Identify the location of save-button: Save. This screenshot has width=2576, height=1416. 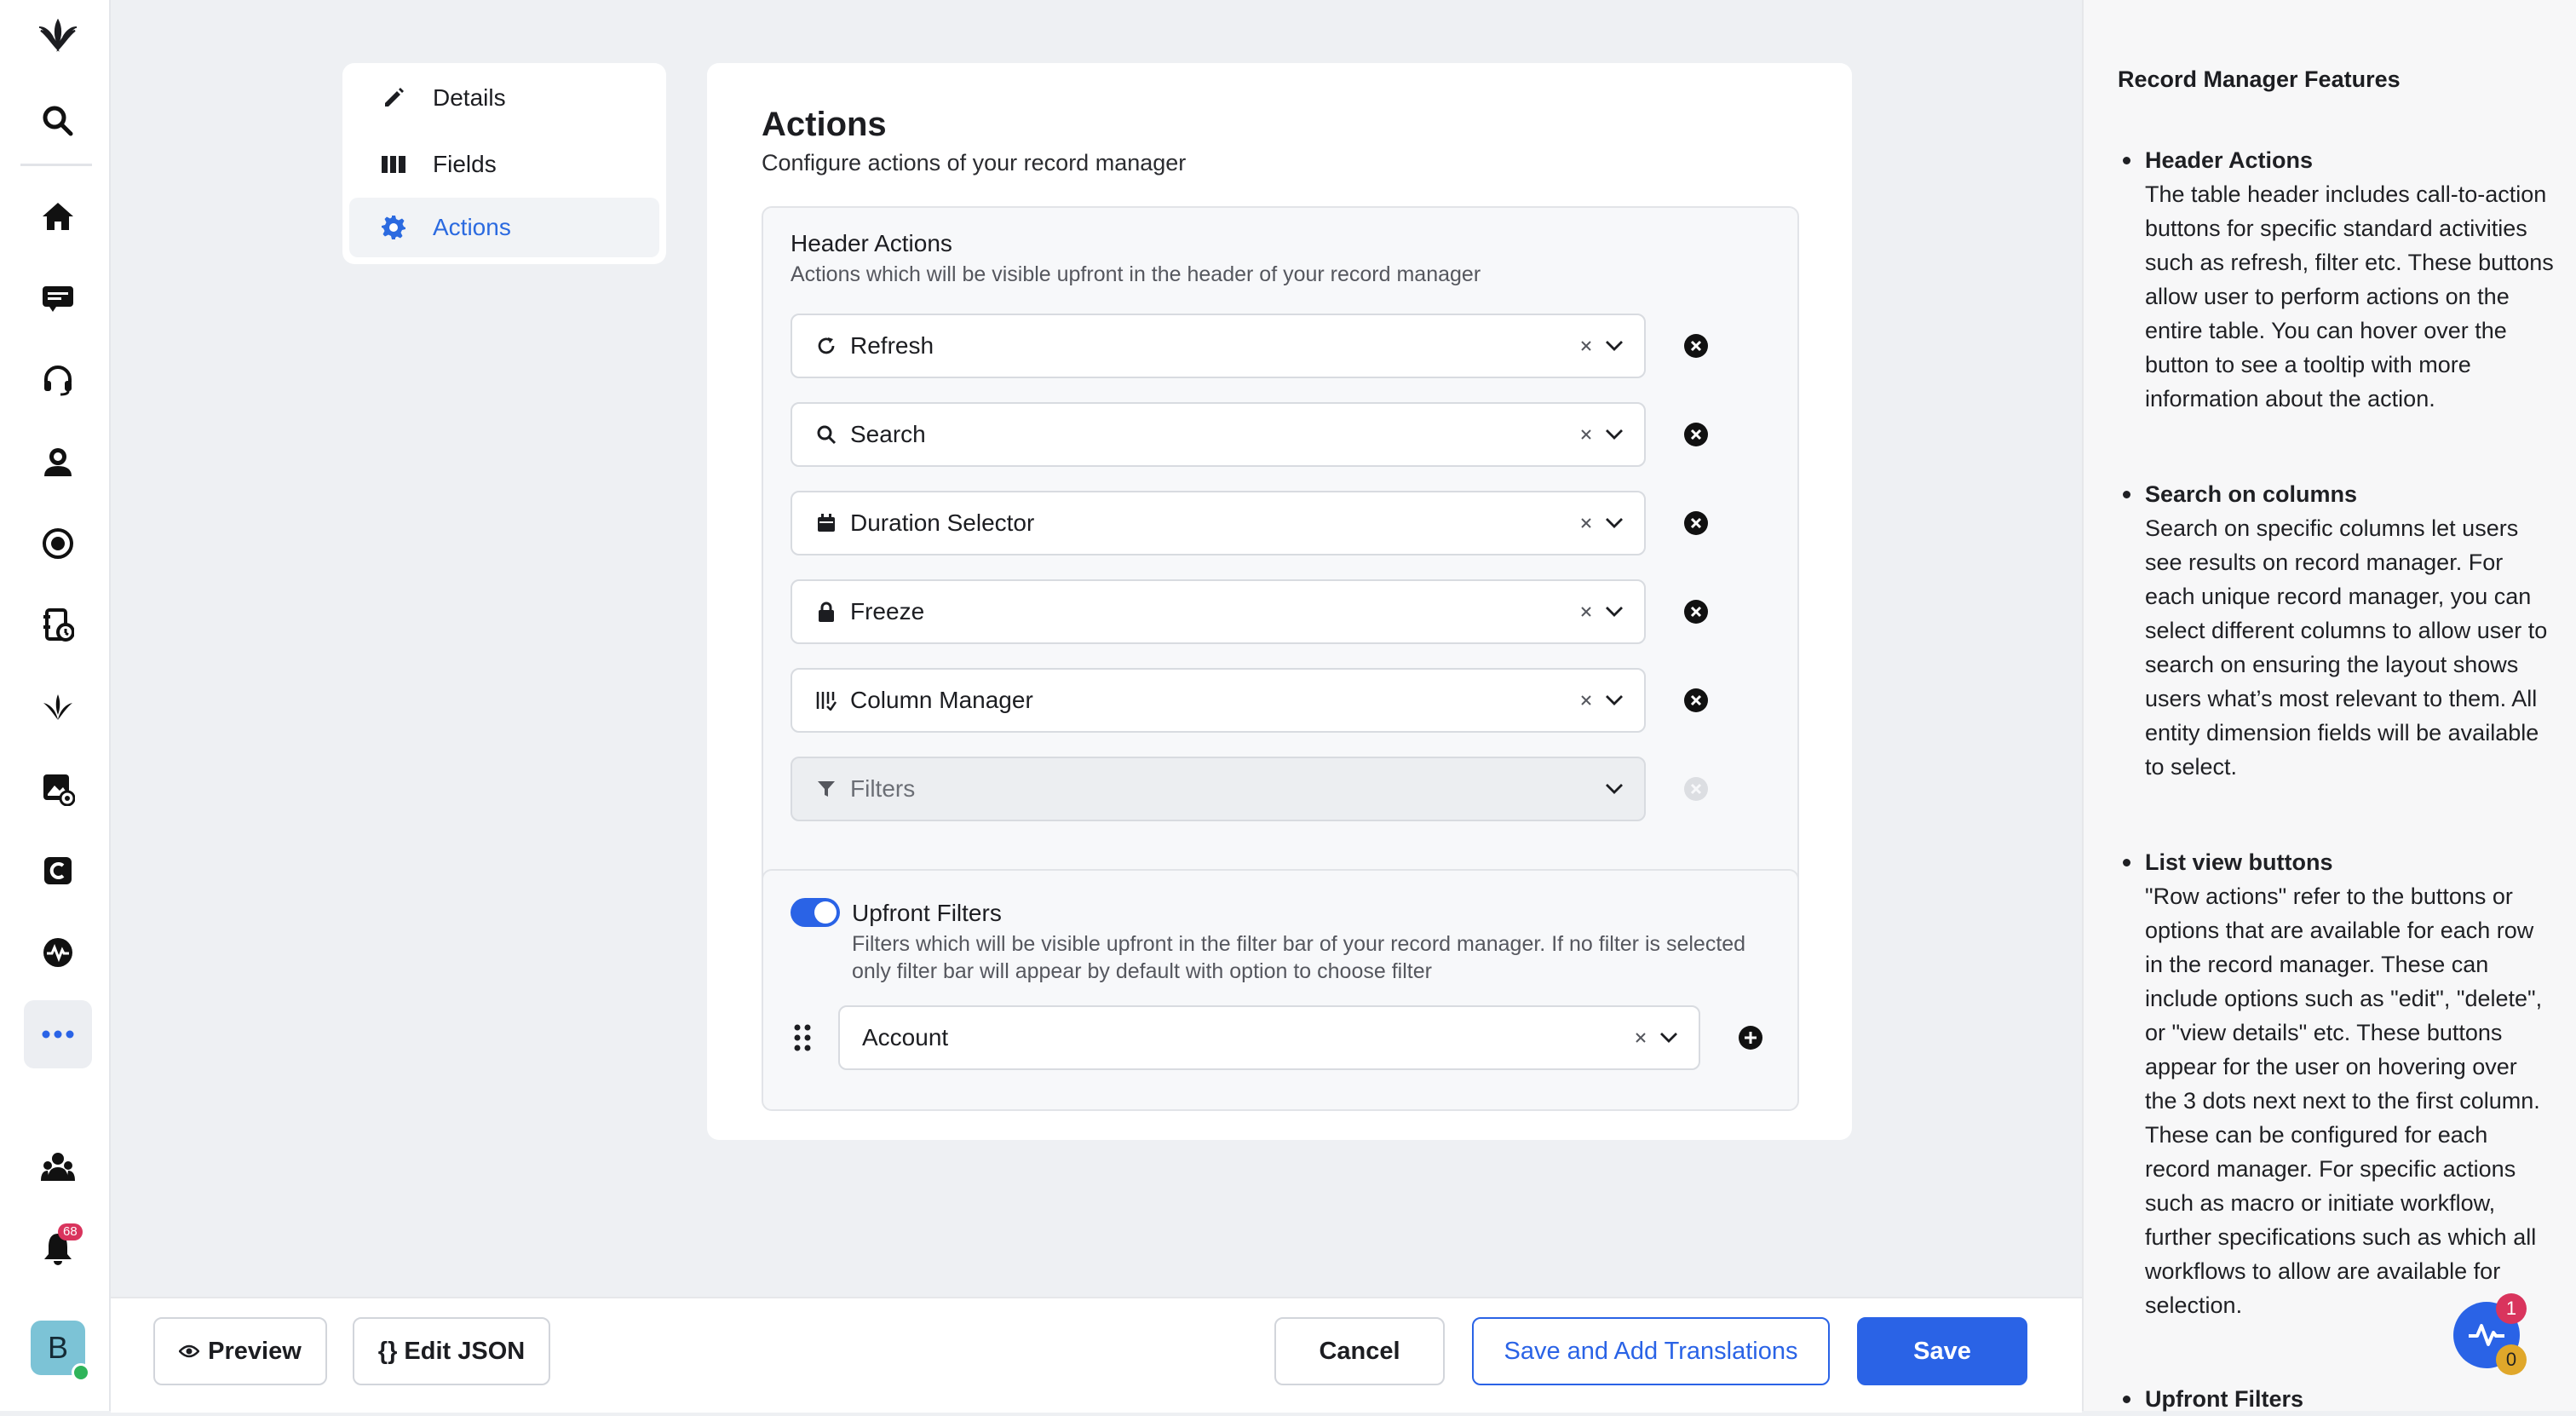
(1942, 1351).